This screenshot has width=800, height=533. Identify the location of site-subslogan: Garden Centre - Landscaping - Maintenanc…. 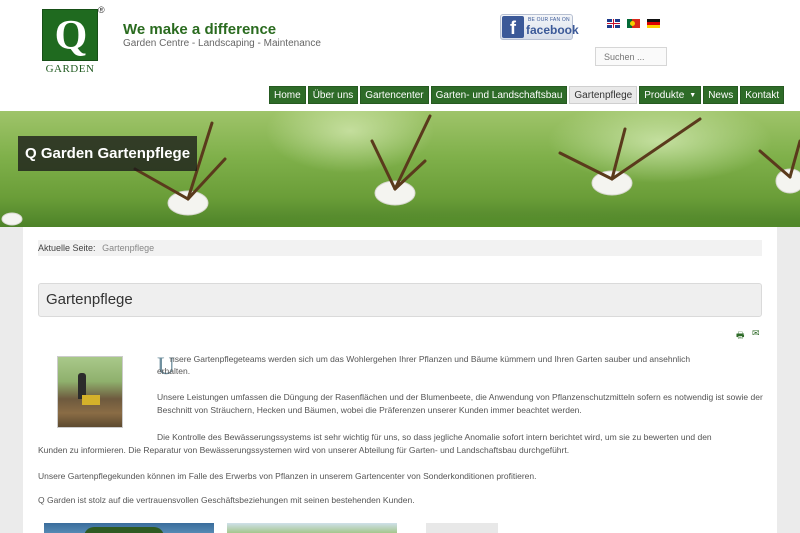
(222, 43).